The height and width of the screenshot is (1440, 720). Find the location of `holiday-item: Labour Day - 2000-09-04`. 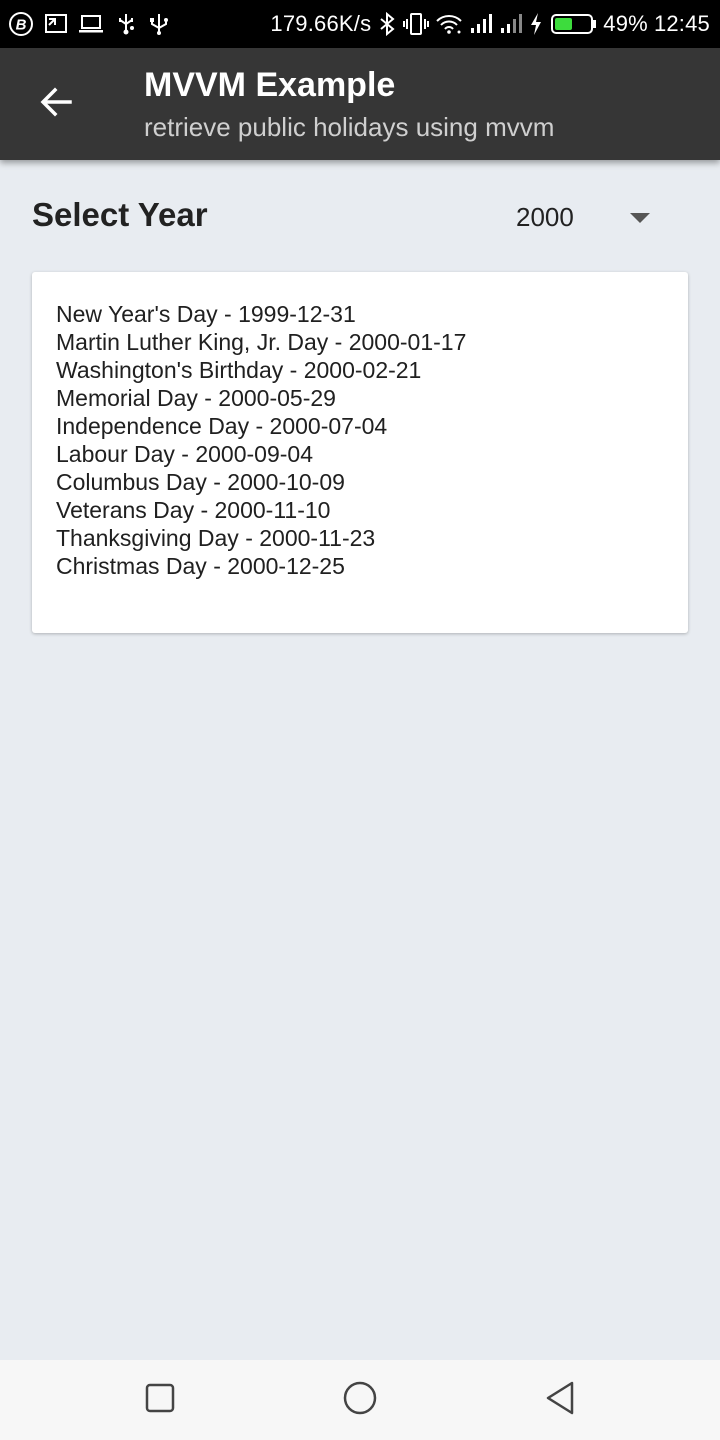

holiday-item: Labour Day - 2000-09-04 is located at coordinates (184, 454).